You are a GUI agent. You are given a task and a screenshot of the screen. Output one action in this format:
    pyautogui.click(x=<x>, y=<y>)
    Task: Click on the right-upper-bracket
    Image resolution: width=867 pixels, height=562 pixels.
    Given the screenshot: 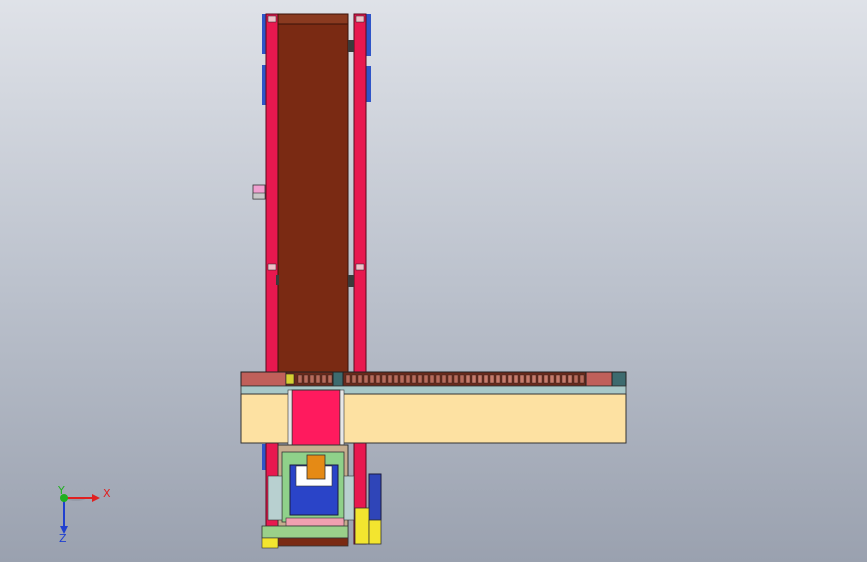 What is the action you would take?
    pyautogui.click(x=368, y=35)
    